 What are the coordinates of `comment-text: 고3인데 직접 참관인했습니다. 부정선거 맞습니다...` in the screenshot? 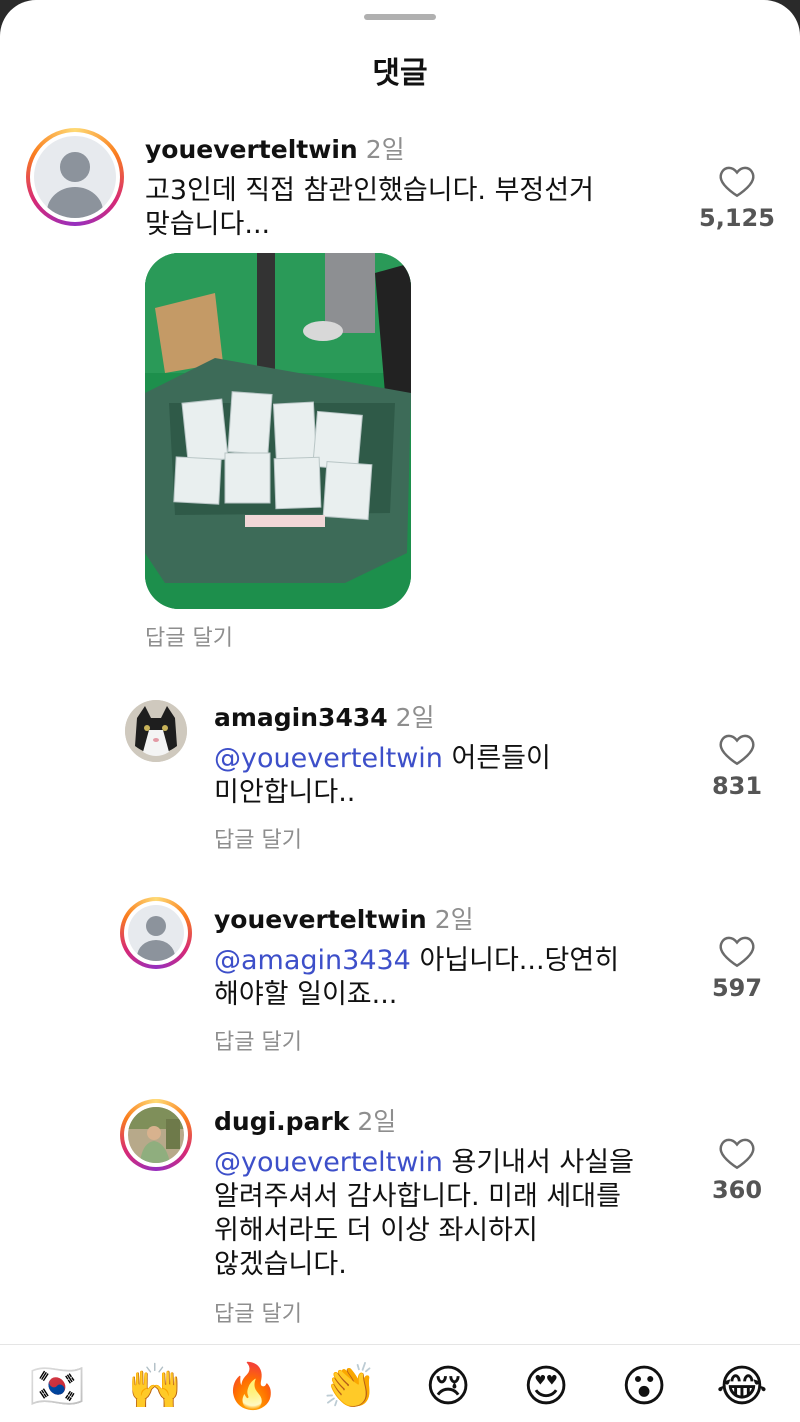 It's located at (369, 207).